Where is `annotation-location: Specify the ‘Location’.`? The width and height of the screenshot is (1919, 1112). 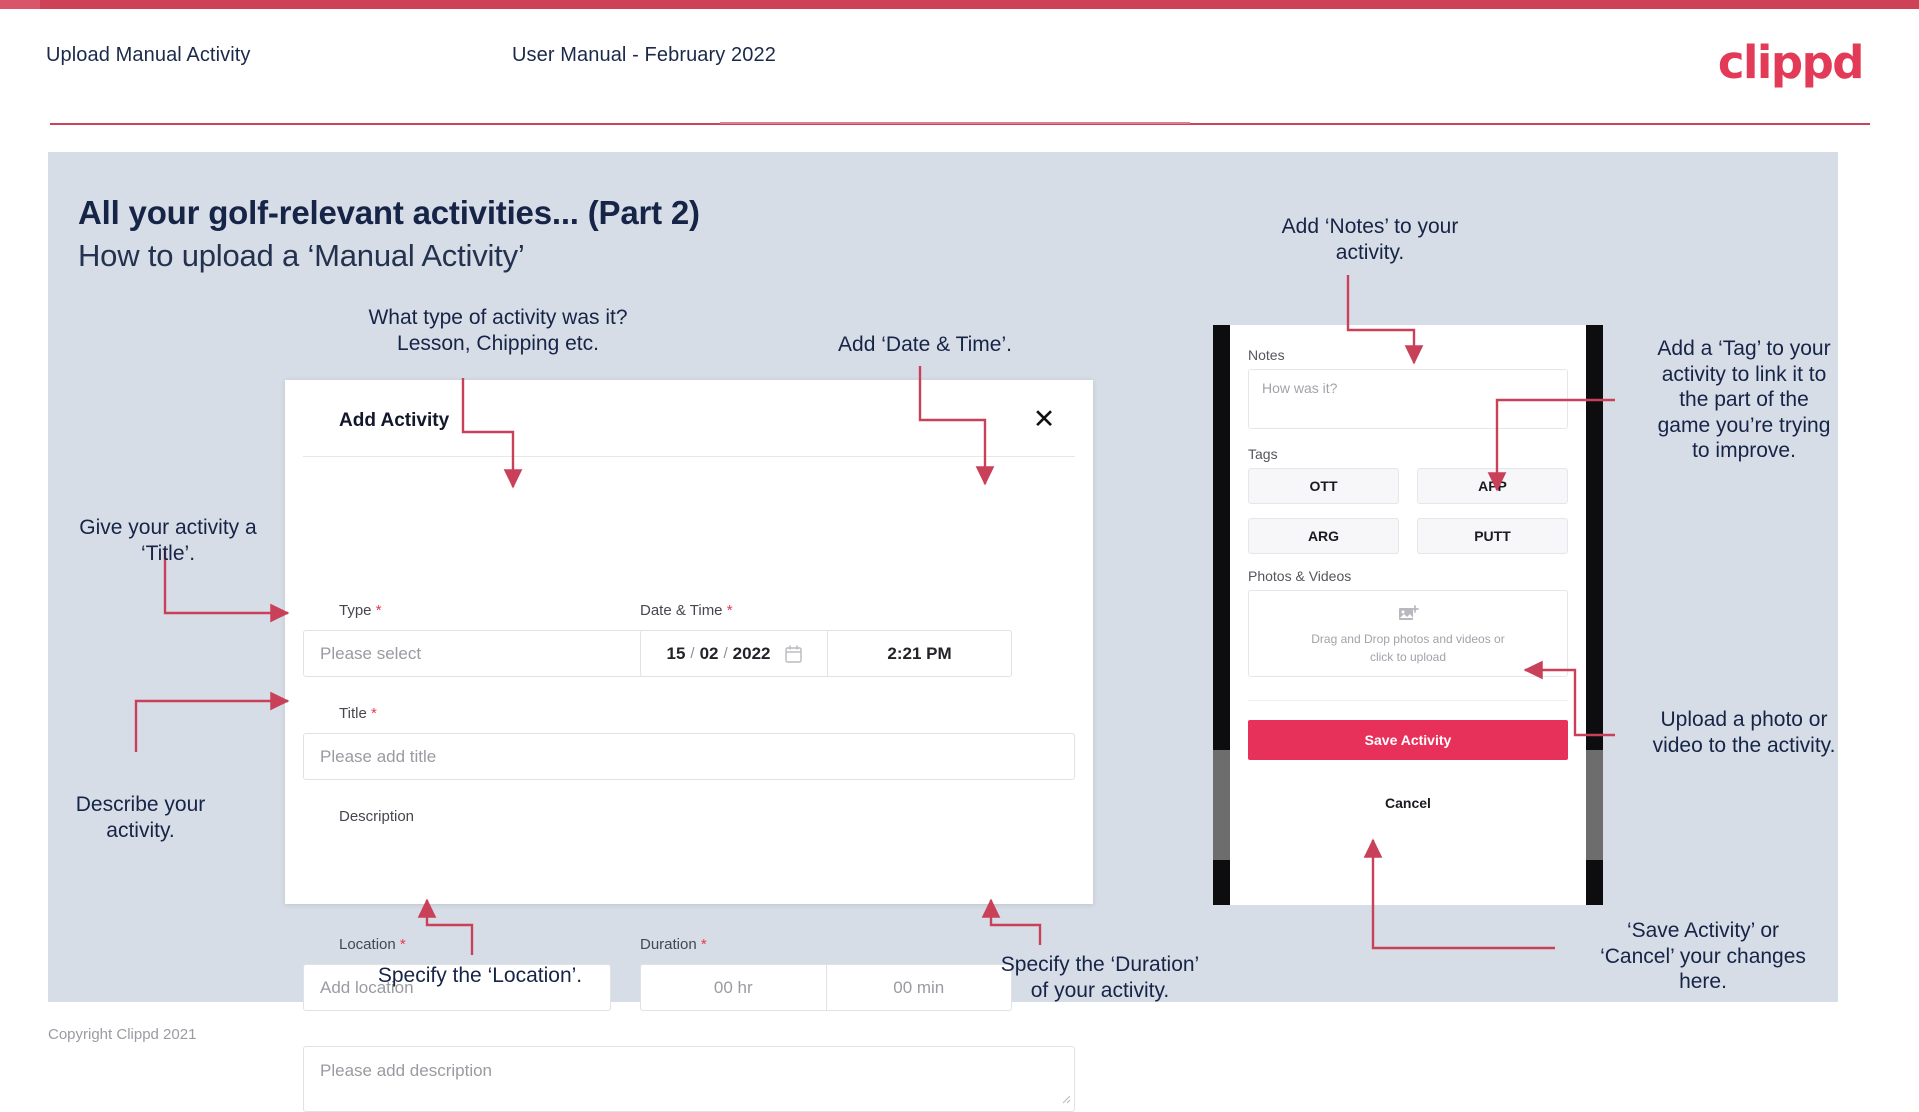 annotation-location: Specify the ‘Location’. is located at coordinates (480, 975).